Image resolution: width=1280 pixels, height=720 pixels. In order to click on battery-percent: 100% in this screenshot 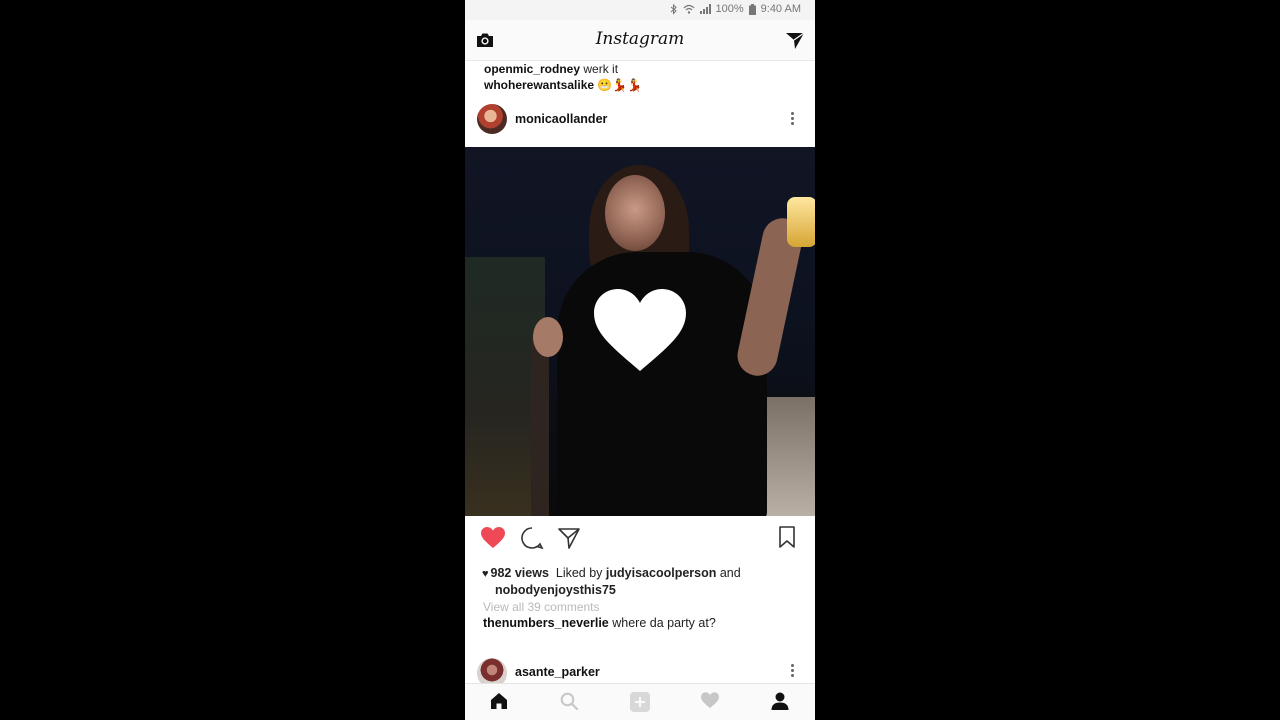, I will do `click(729, 9)`.